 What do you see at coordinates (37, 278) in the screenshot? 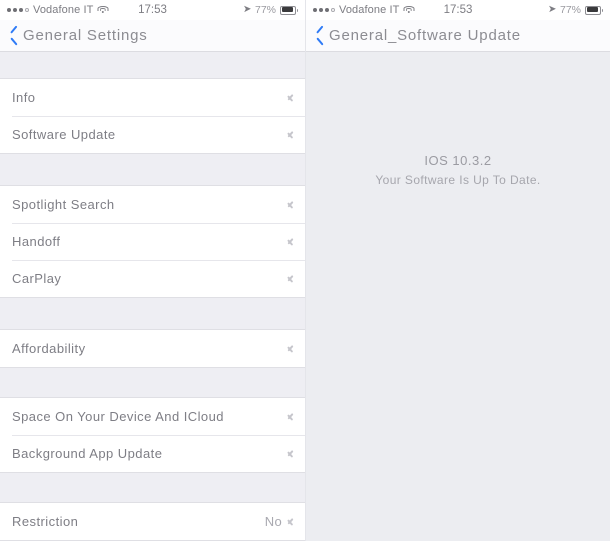
I see `list-item-label: CarPlay` at bounding box center [37, 278].